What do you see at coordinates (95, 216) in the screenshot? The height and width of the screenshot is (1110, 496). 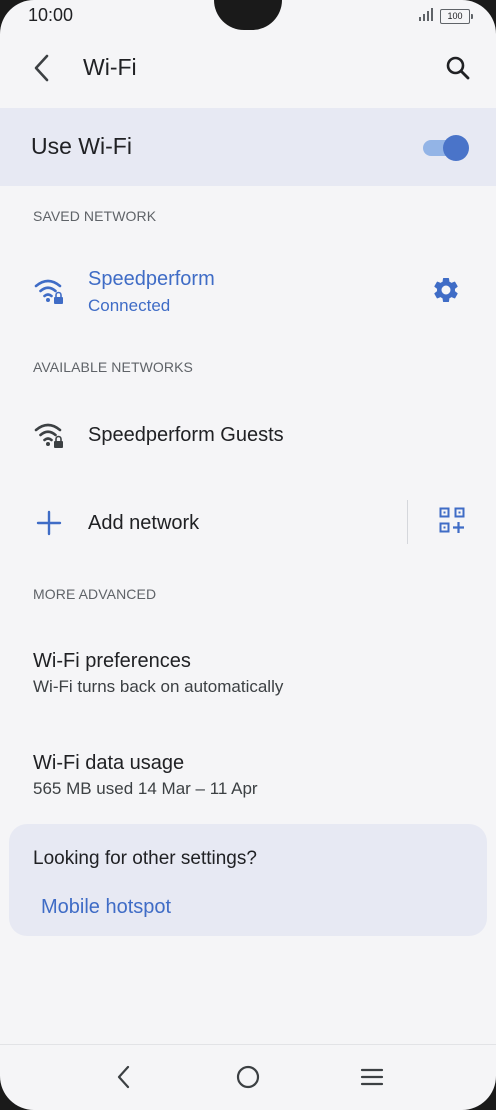 I see `saved-network-header: SAVED NETWORK` at bounding box center [95, 216].